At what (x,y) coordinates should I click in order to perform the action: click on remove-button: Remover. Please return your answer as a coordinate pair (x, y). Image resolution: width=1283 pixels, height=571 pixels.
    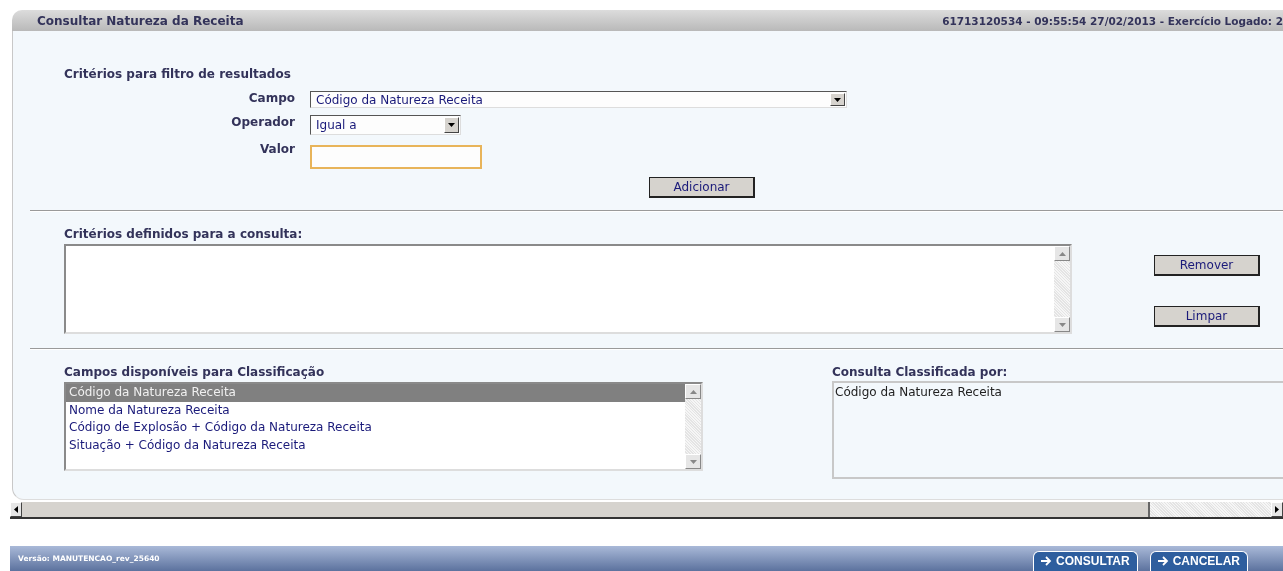
    Looking at the image, I should click on (1207, 265).